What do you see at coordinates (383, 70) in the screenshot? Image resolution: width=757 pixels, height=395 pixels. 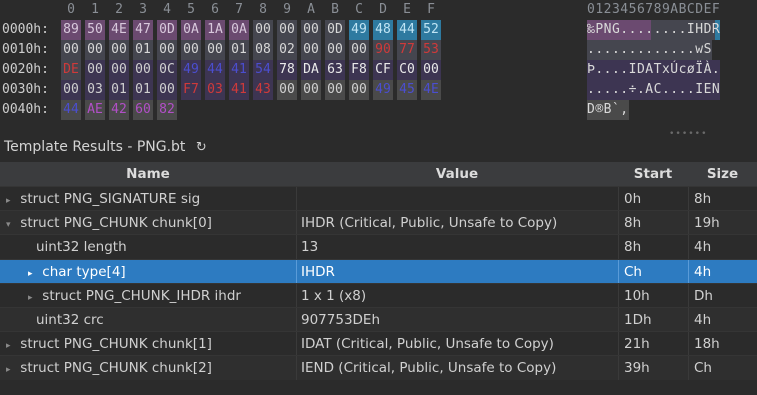 I see `hex-byte: CF` at bounding box center [383, 70].